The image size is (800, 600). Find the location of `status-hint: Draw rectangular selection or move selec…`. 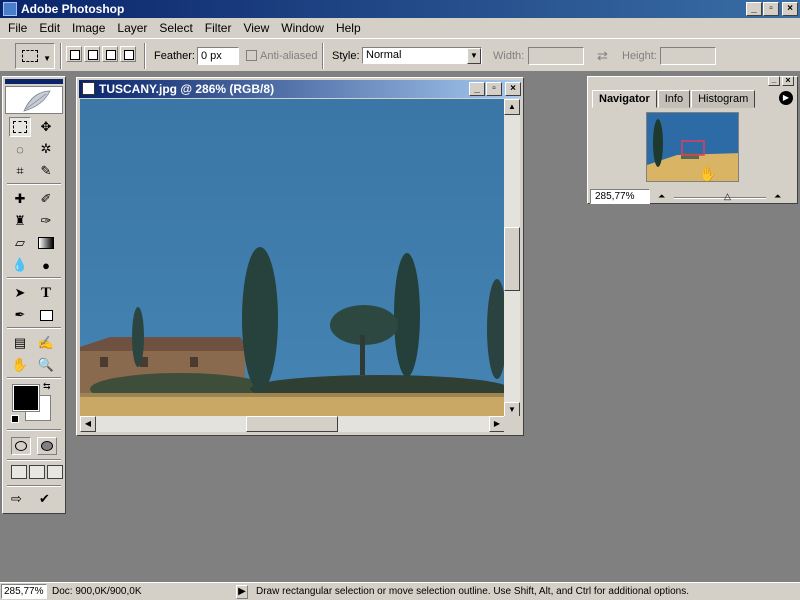

status-hint: Draw rectangular selection or move selec… is located at coordinates (472, 591).